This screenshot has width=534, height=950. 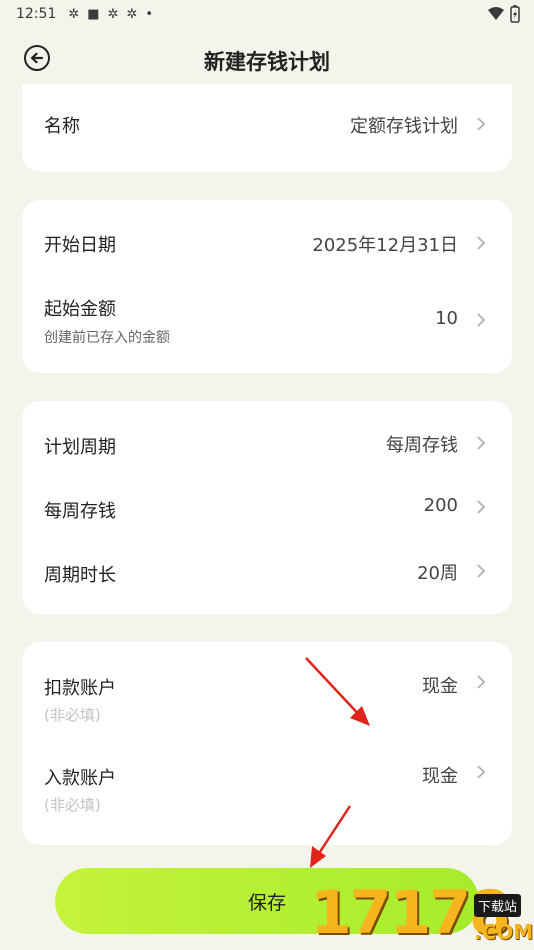 I want to click on debit-account-value: 现金, so click(x=440, y=686).